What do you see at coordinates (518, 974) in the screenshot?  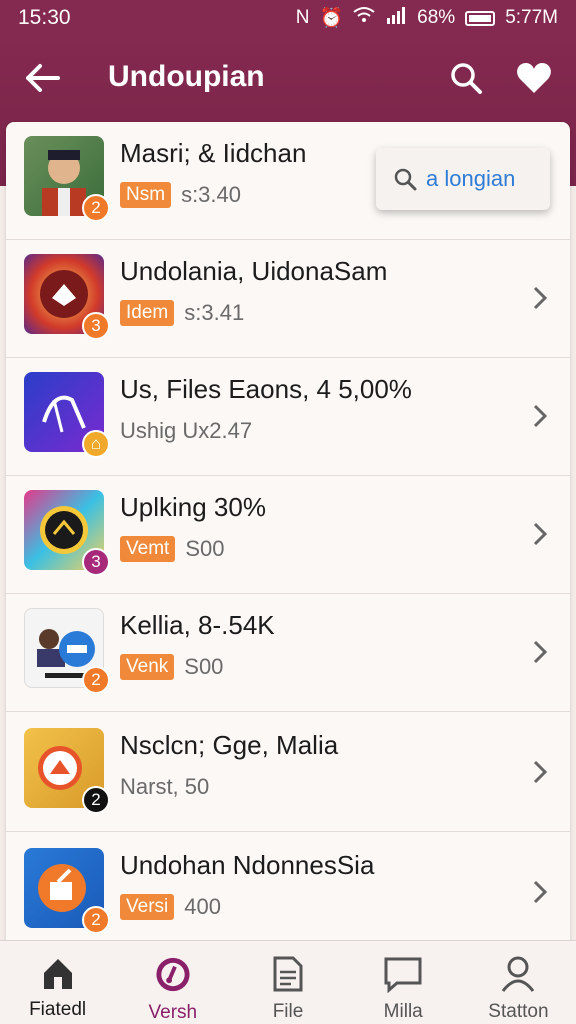 I see `person-icon` at bounding box center [518, 974].